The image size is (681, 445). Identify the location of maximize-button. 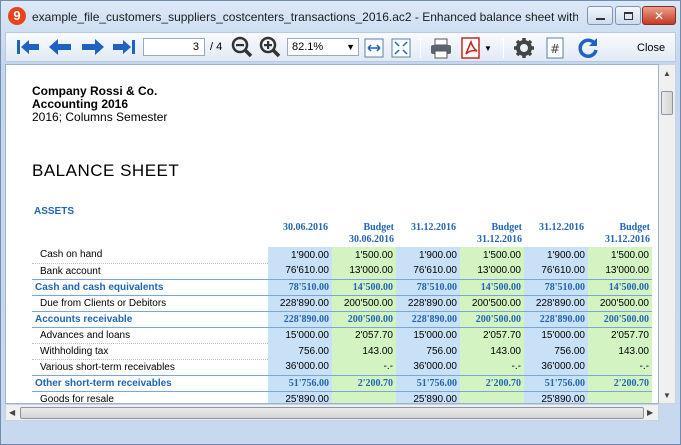
(628, 15).